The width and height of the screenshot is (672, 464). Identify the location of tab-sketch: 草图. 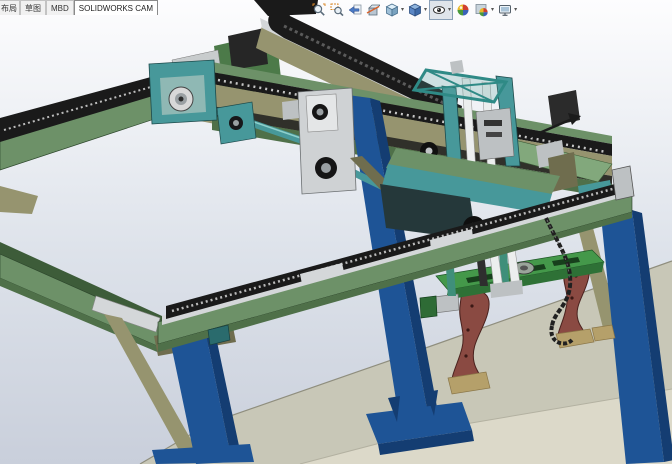
(33, 7).